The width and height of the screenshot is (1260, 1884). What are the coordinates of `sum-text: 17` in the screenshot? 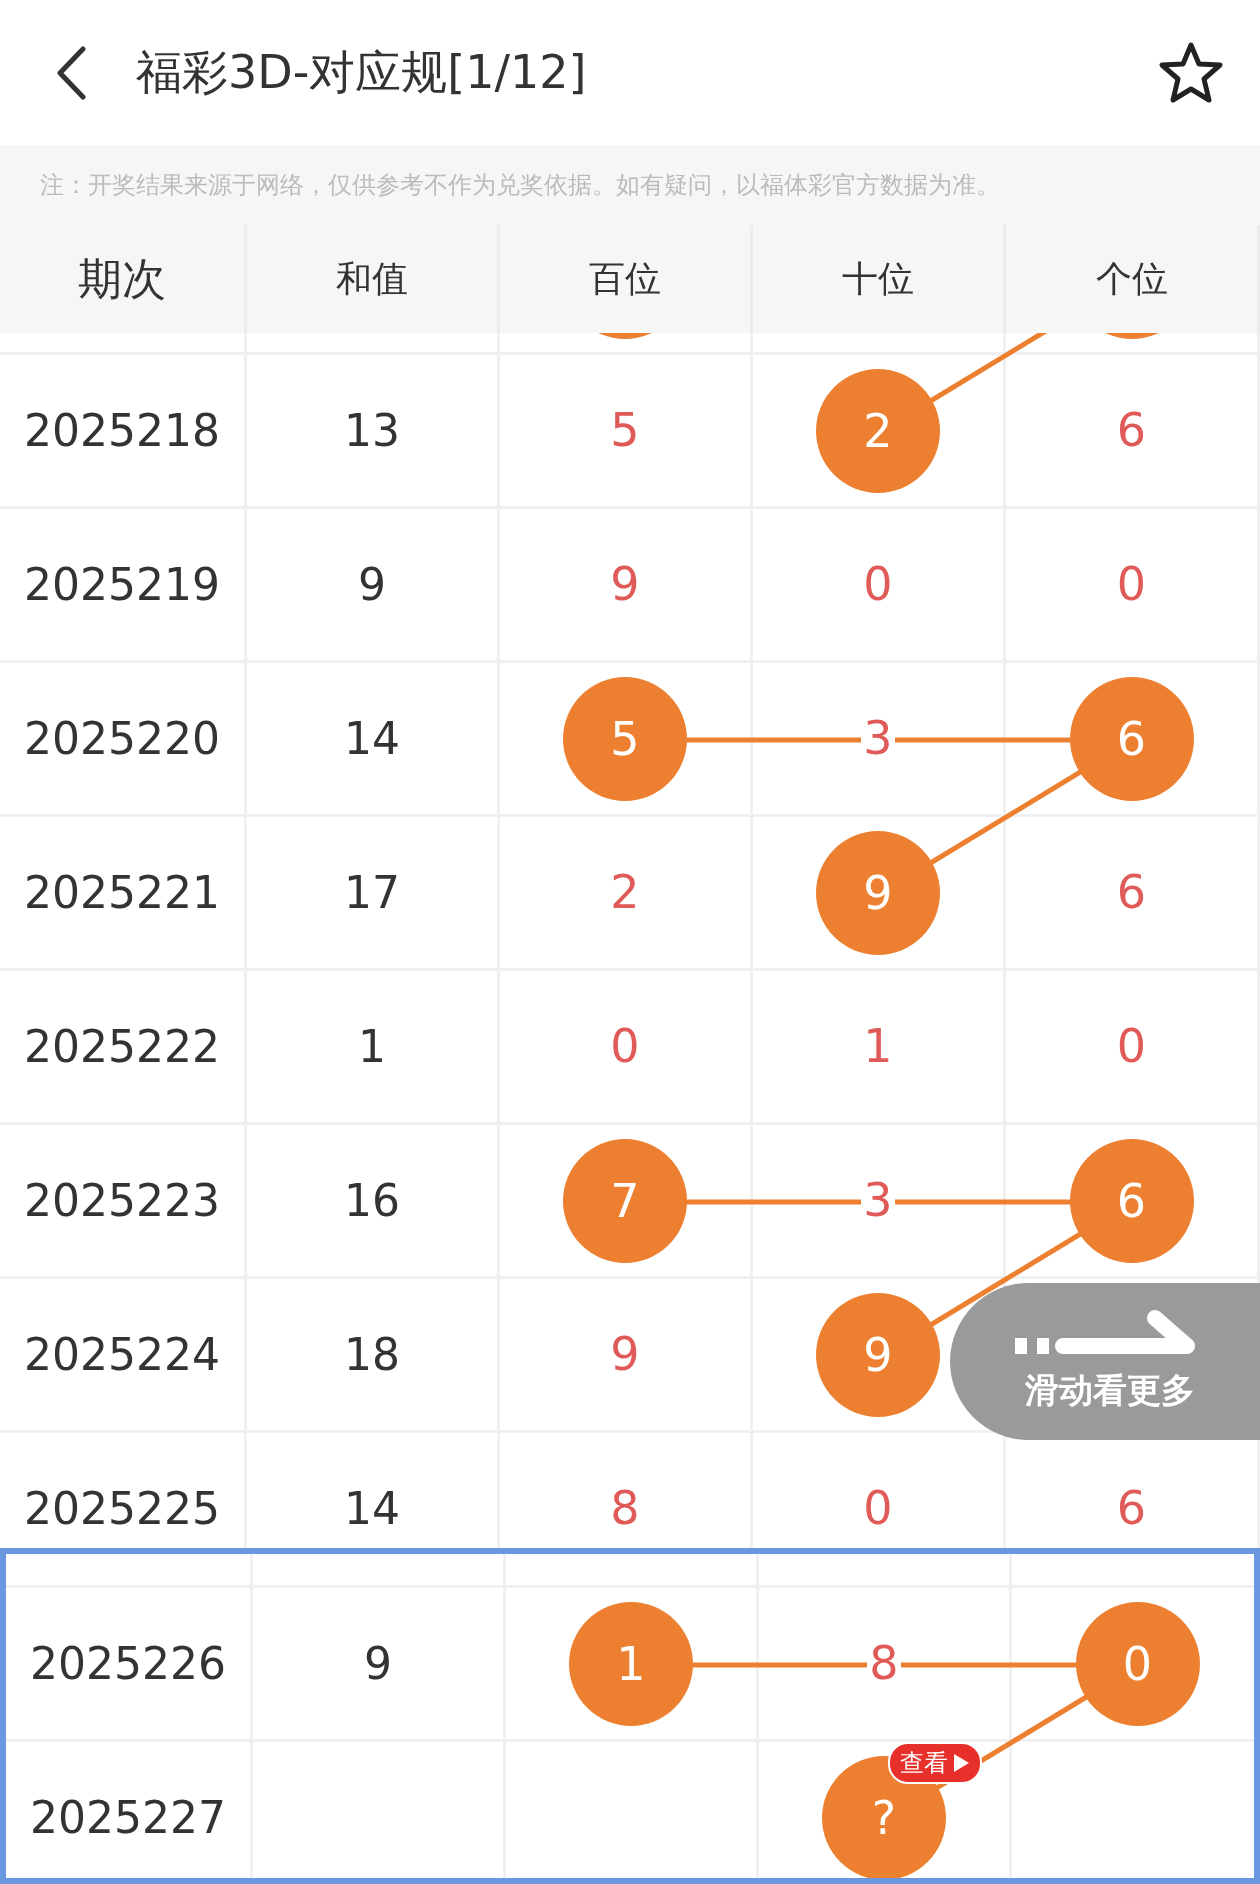 It's located at (372, 892).